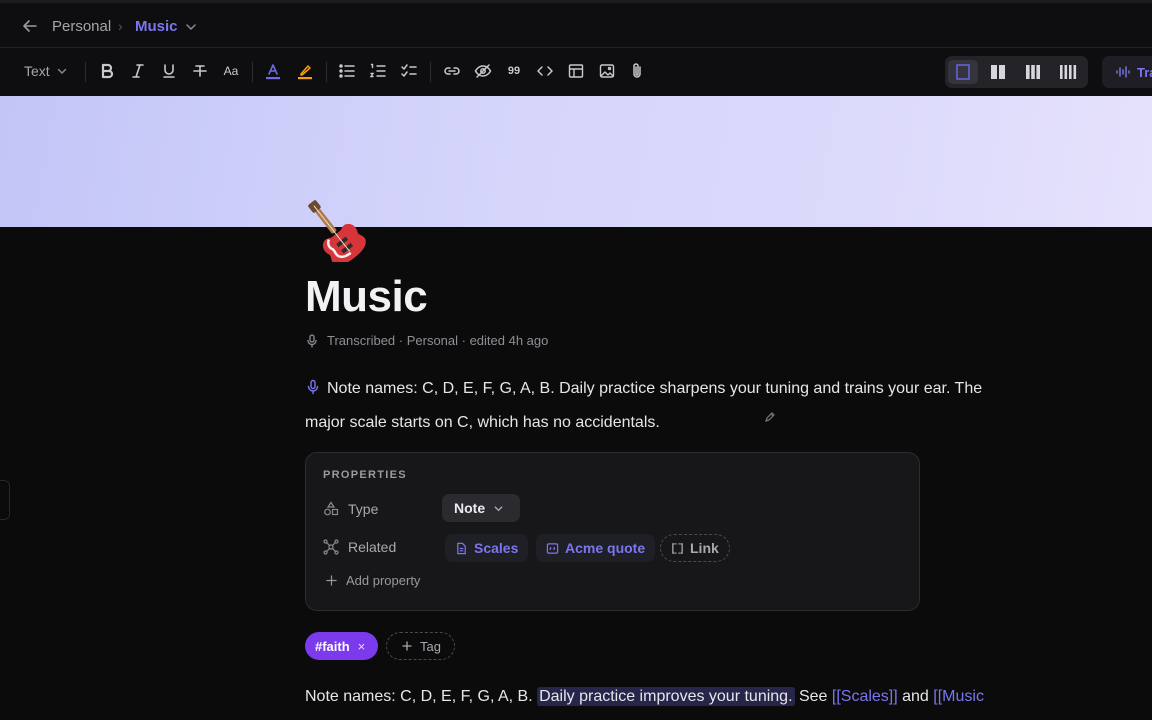 This screenshot has height=720, width=1152. I want to click on italic-icon, so click(138, 71).